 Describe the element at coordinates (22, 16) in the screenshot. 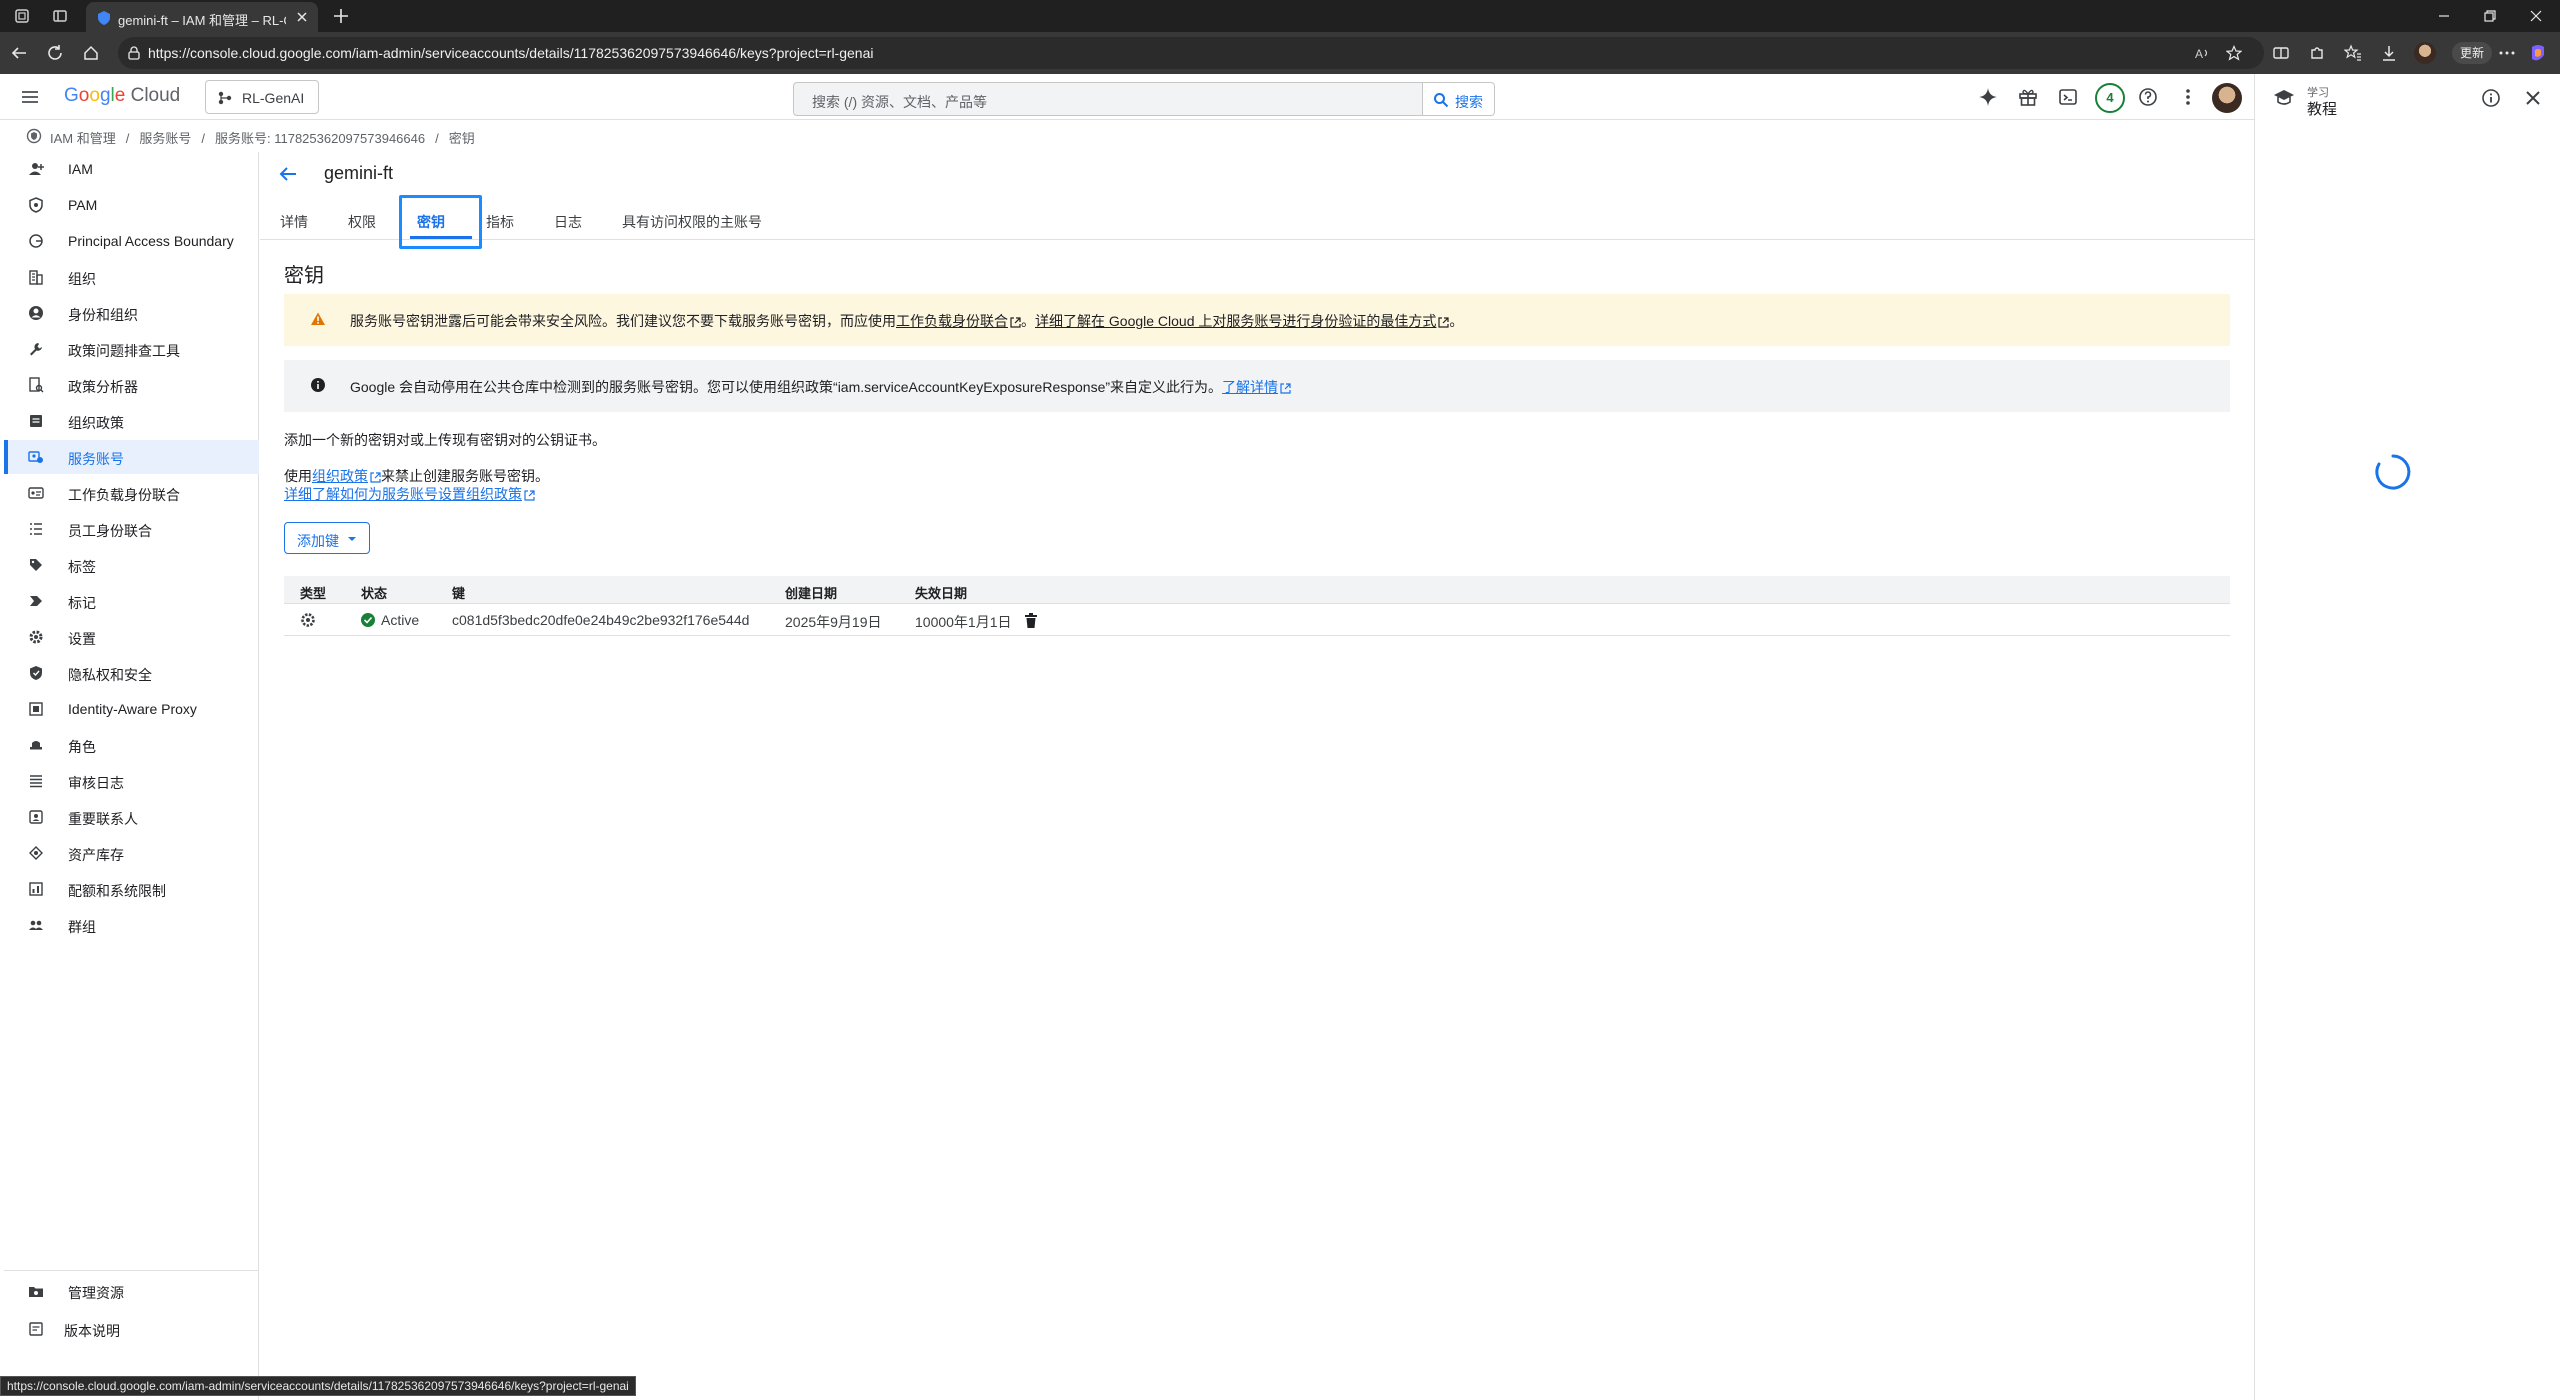

I see `workspaces-icon` at that location.